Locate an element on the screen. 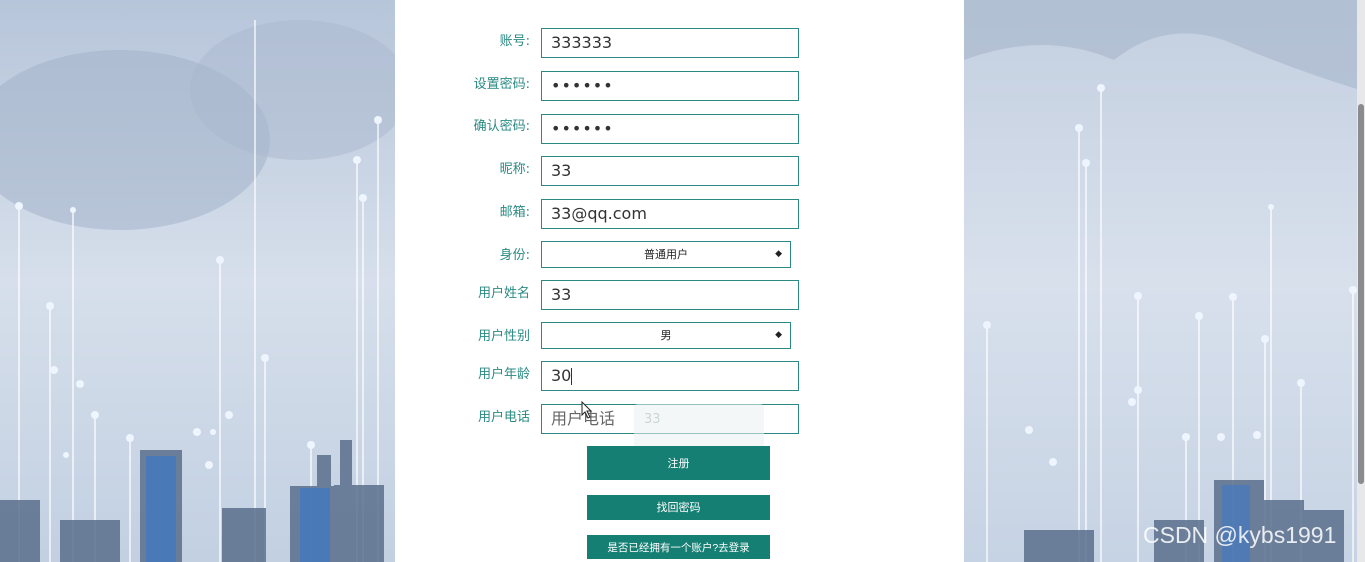 The image size is (1365, 562). identity-select: 普通用户 ◆ is located at coordinates (666, 254).